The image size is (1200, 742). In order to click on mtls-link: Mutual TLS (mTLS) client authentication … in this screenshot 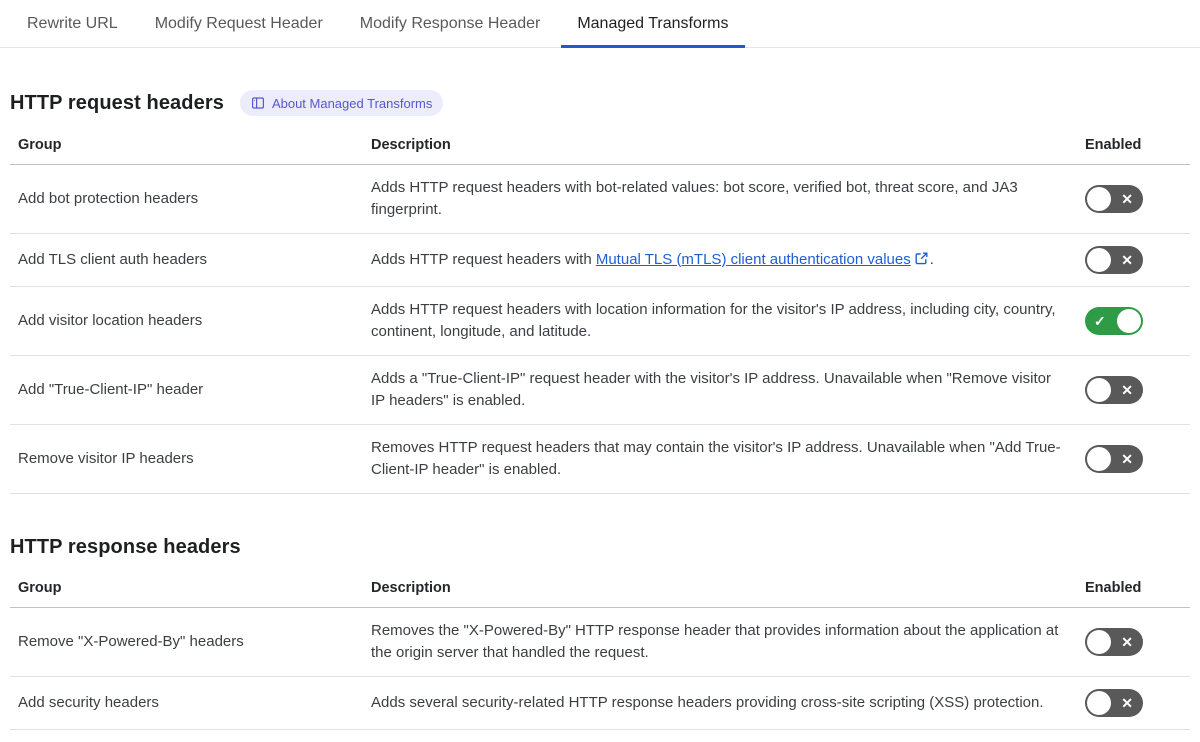, I will do `click(753, 259)`.